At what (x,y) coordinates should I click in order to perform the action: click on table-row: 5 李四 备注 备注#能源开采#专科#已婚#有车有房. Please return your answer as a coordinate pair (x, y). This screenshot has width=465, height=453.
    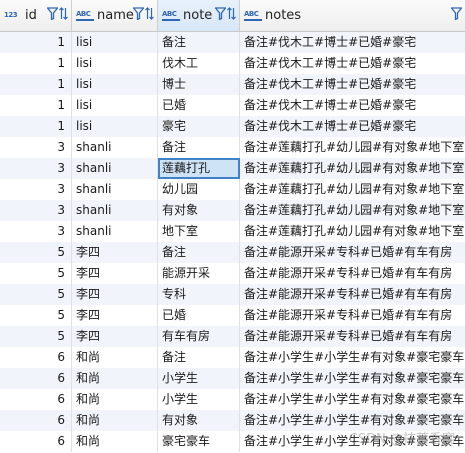
    Looking at the image, I should click on (232, 252).